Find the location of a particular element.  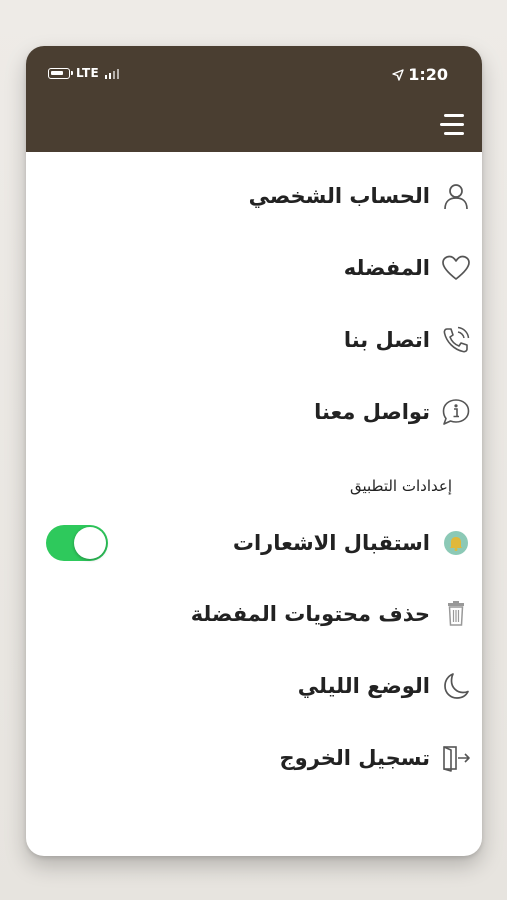

menu-item-profile: الحساب الشخصي is located at coordinates (254, 196).